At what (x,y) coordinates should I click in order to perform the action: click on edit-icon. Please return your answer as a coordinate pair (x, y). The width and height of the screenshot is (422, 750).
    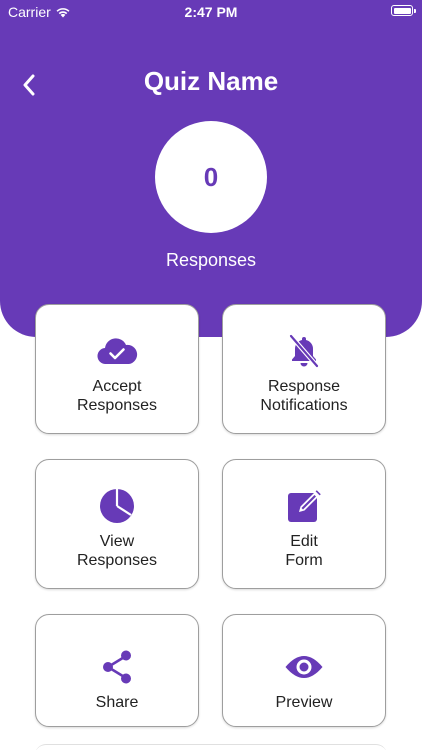
    Looking at the image, I should click on (304, 506).